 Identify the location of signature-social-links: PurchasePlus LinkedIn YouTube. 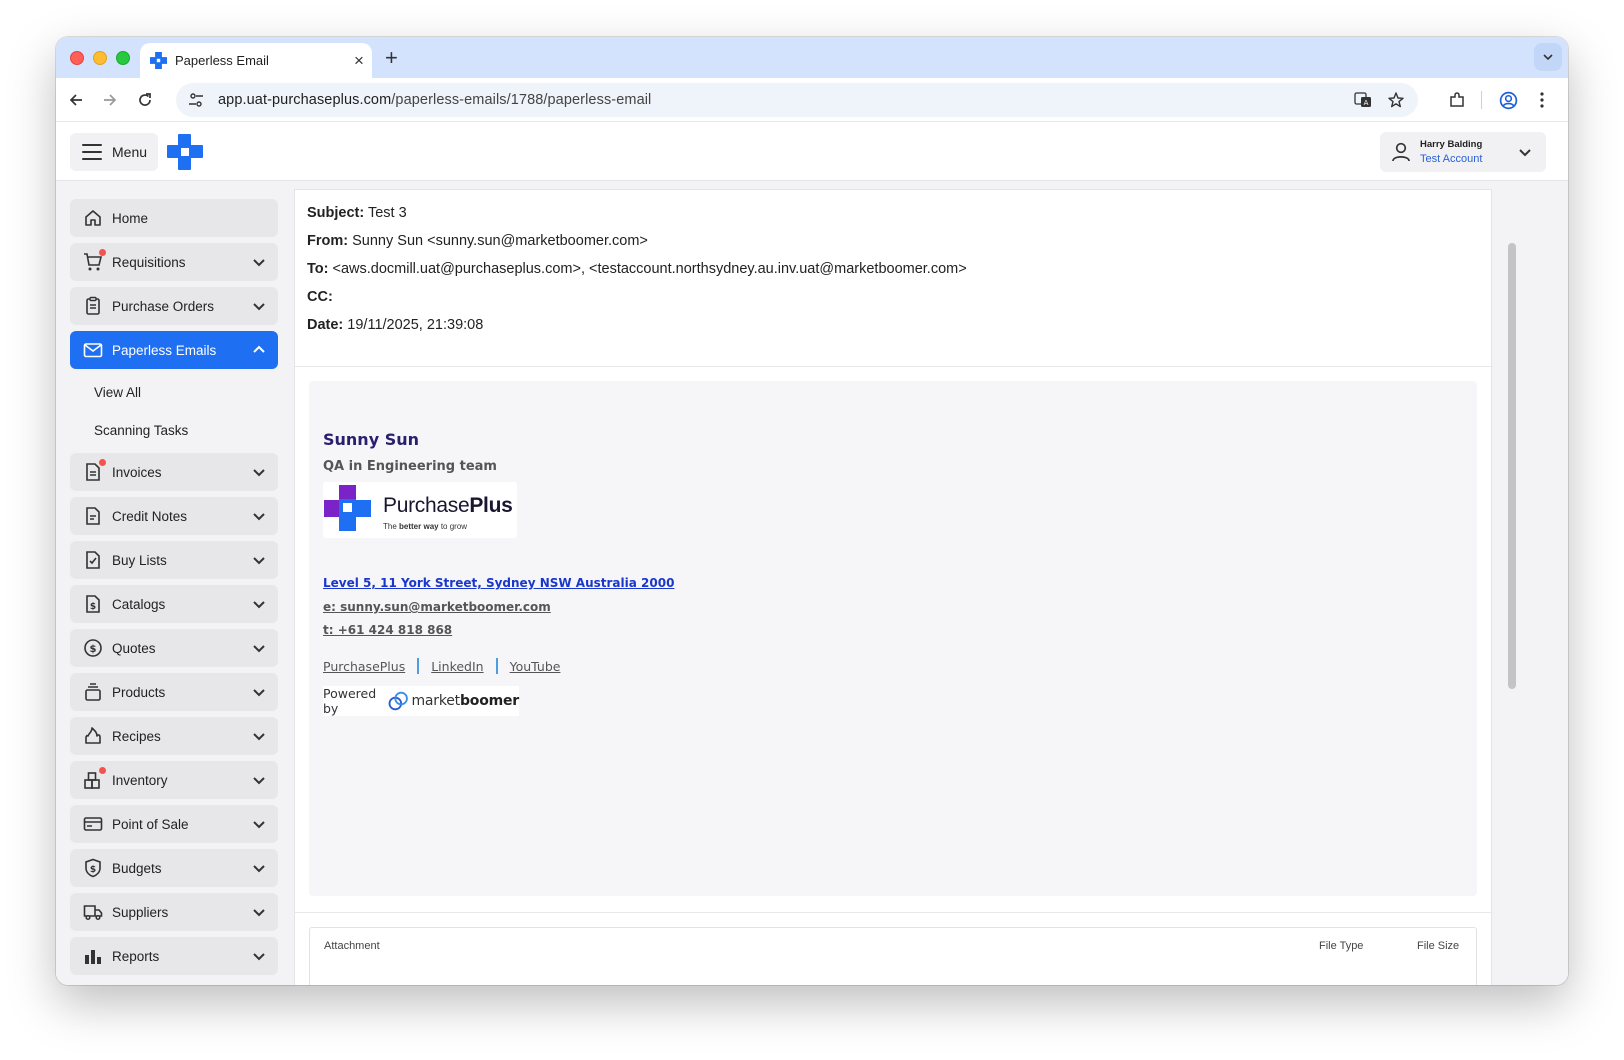
(523, 666).